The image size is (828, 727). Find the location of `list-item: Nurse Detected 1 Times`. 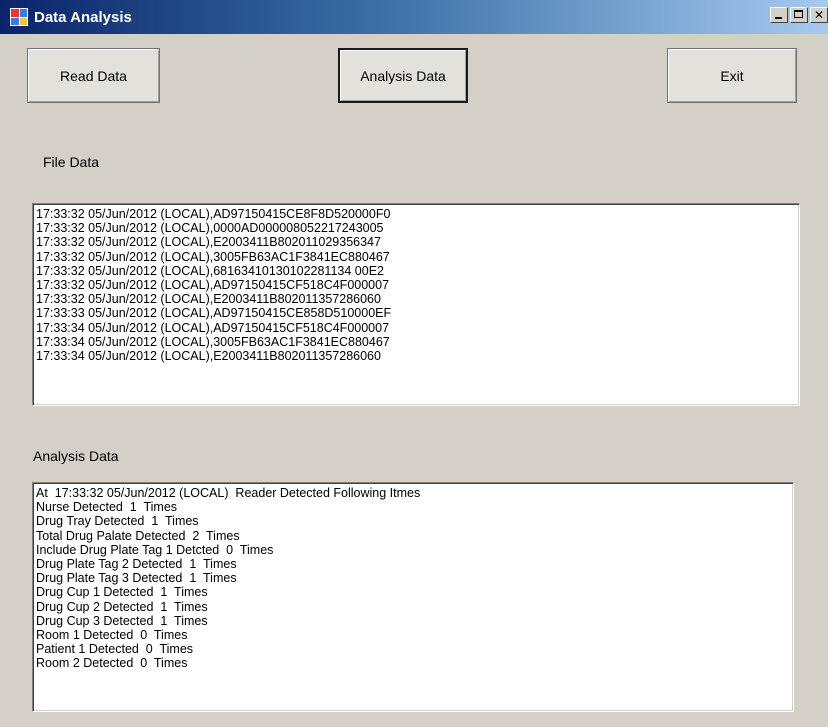

list-item: Nurse Detected 1 Times is located at coordinates (107, 507).